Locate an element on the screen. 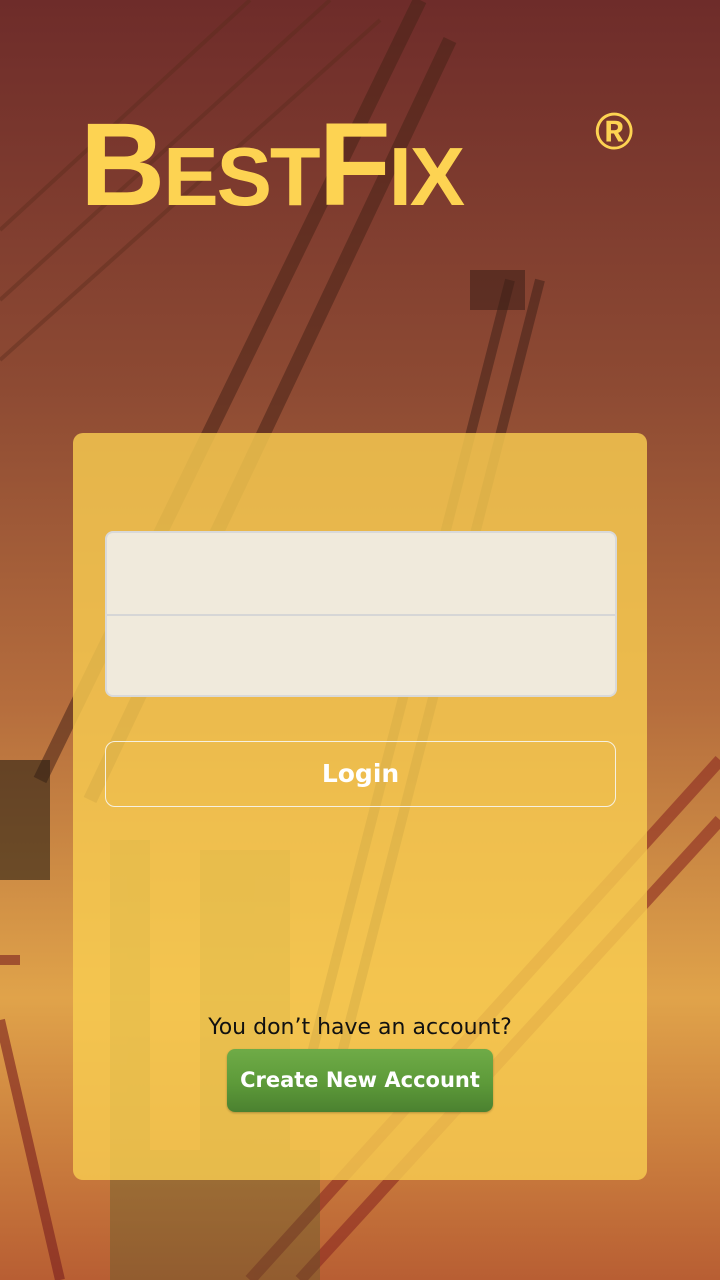 The image size is (720, 1280). brand-logo: BestFix ® is located at coordinates (370, 170).